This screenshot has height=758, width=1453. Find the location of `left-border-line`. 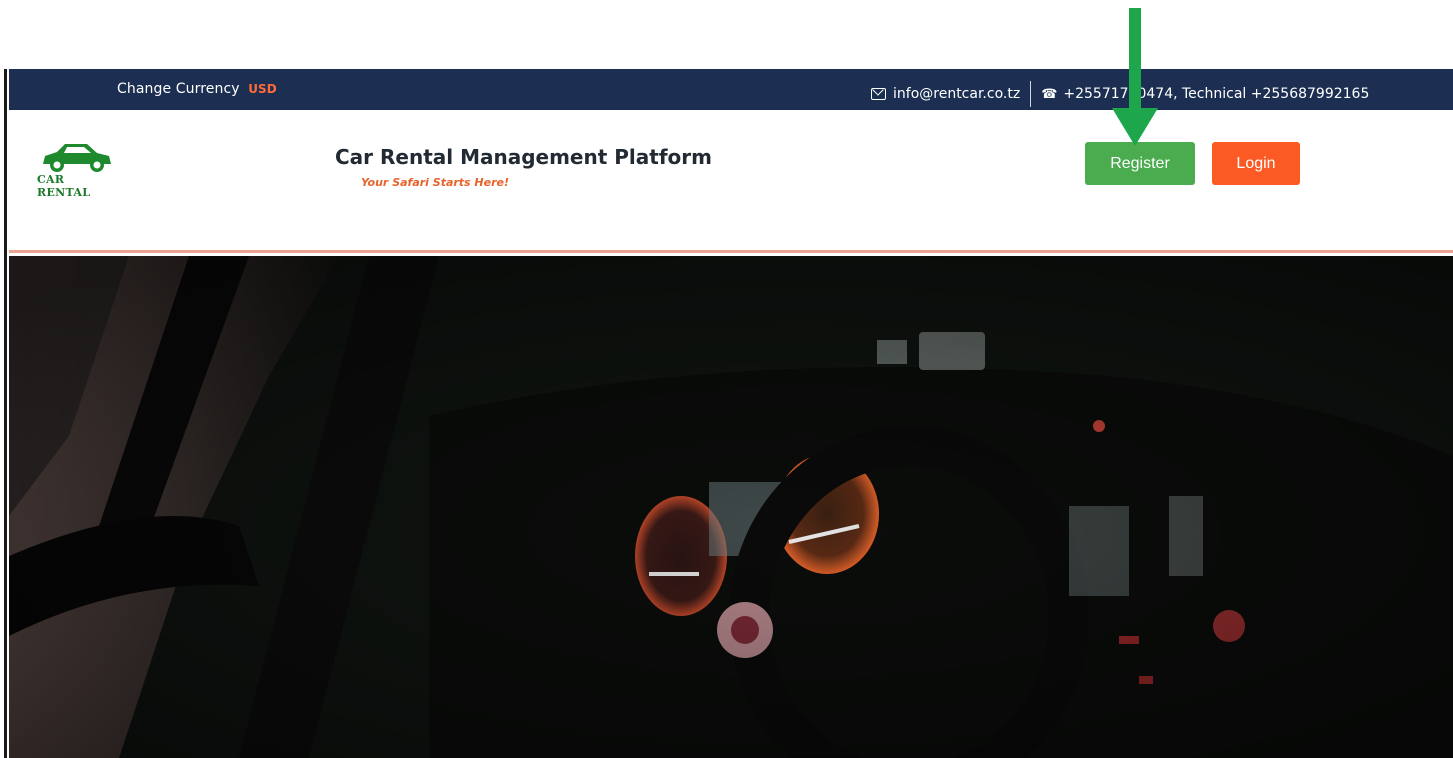

left-border-line is located at coordinates (5, 413).